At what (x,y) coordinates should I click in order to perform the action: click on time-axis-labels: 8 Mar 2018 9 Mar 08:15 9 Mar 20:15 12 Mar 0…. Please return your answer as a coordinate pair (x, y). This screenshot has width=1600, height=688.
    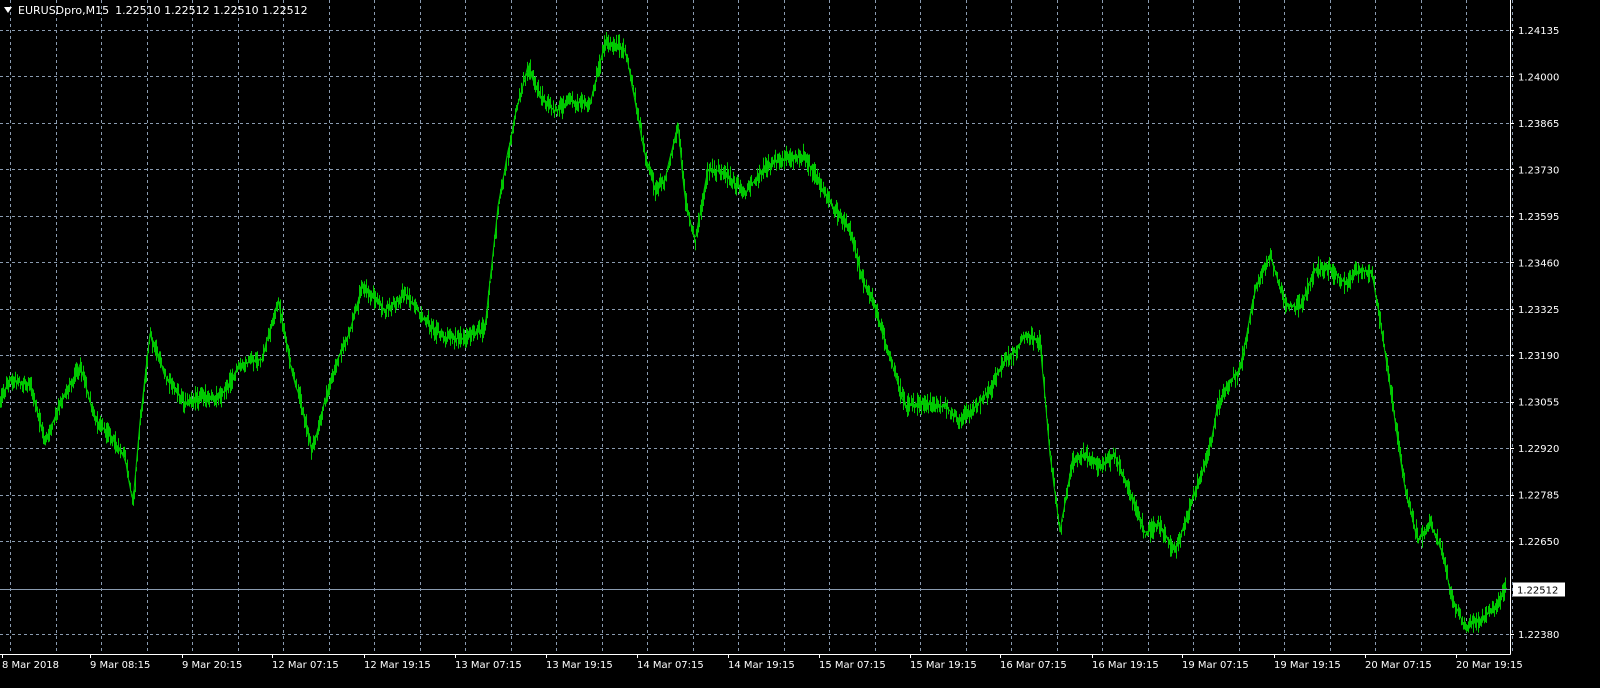
    Looking at the image, I should click on (762, 662).